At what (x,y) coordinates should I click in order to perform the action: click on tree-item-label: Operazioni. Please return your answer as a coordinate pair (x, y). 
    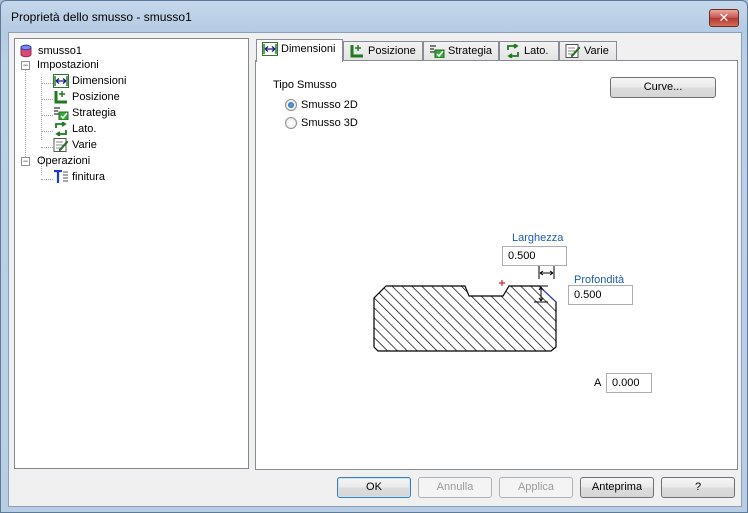
    Looking at the image, I should click on (64, 161).